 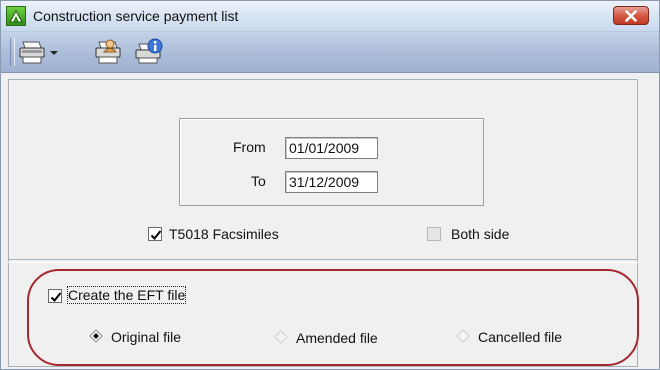 I want to click on from-label: From, so click(x=249, y=147).